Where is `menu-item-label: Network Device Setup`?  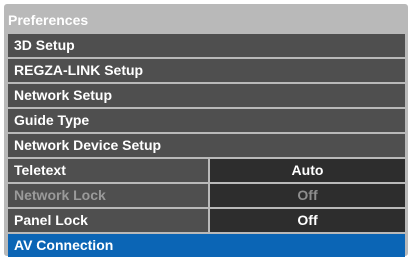
menu-item-label: Network Device Setup is located at coordinates (88, 145).